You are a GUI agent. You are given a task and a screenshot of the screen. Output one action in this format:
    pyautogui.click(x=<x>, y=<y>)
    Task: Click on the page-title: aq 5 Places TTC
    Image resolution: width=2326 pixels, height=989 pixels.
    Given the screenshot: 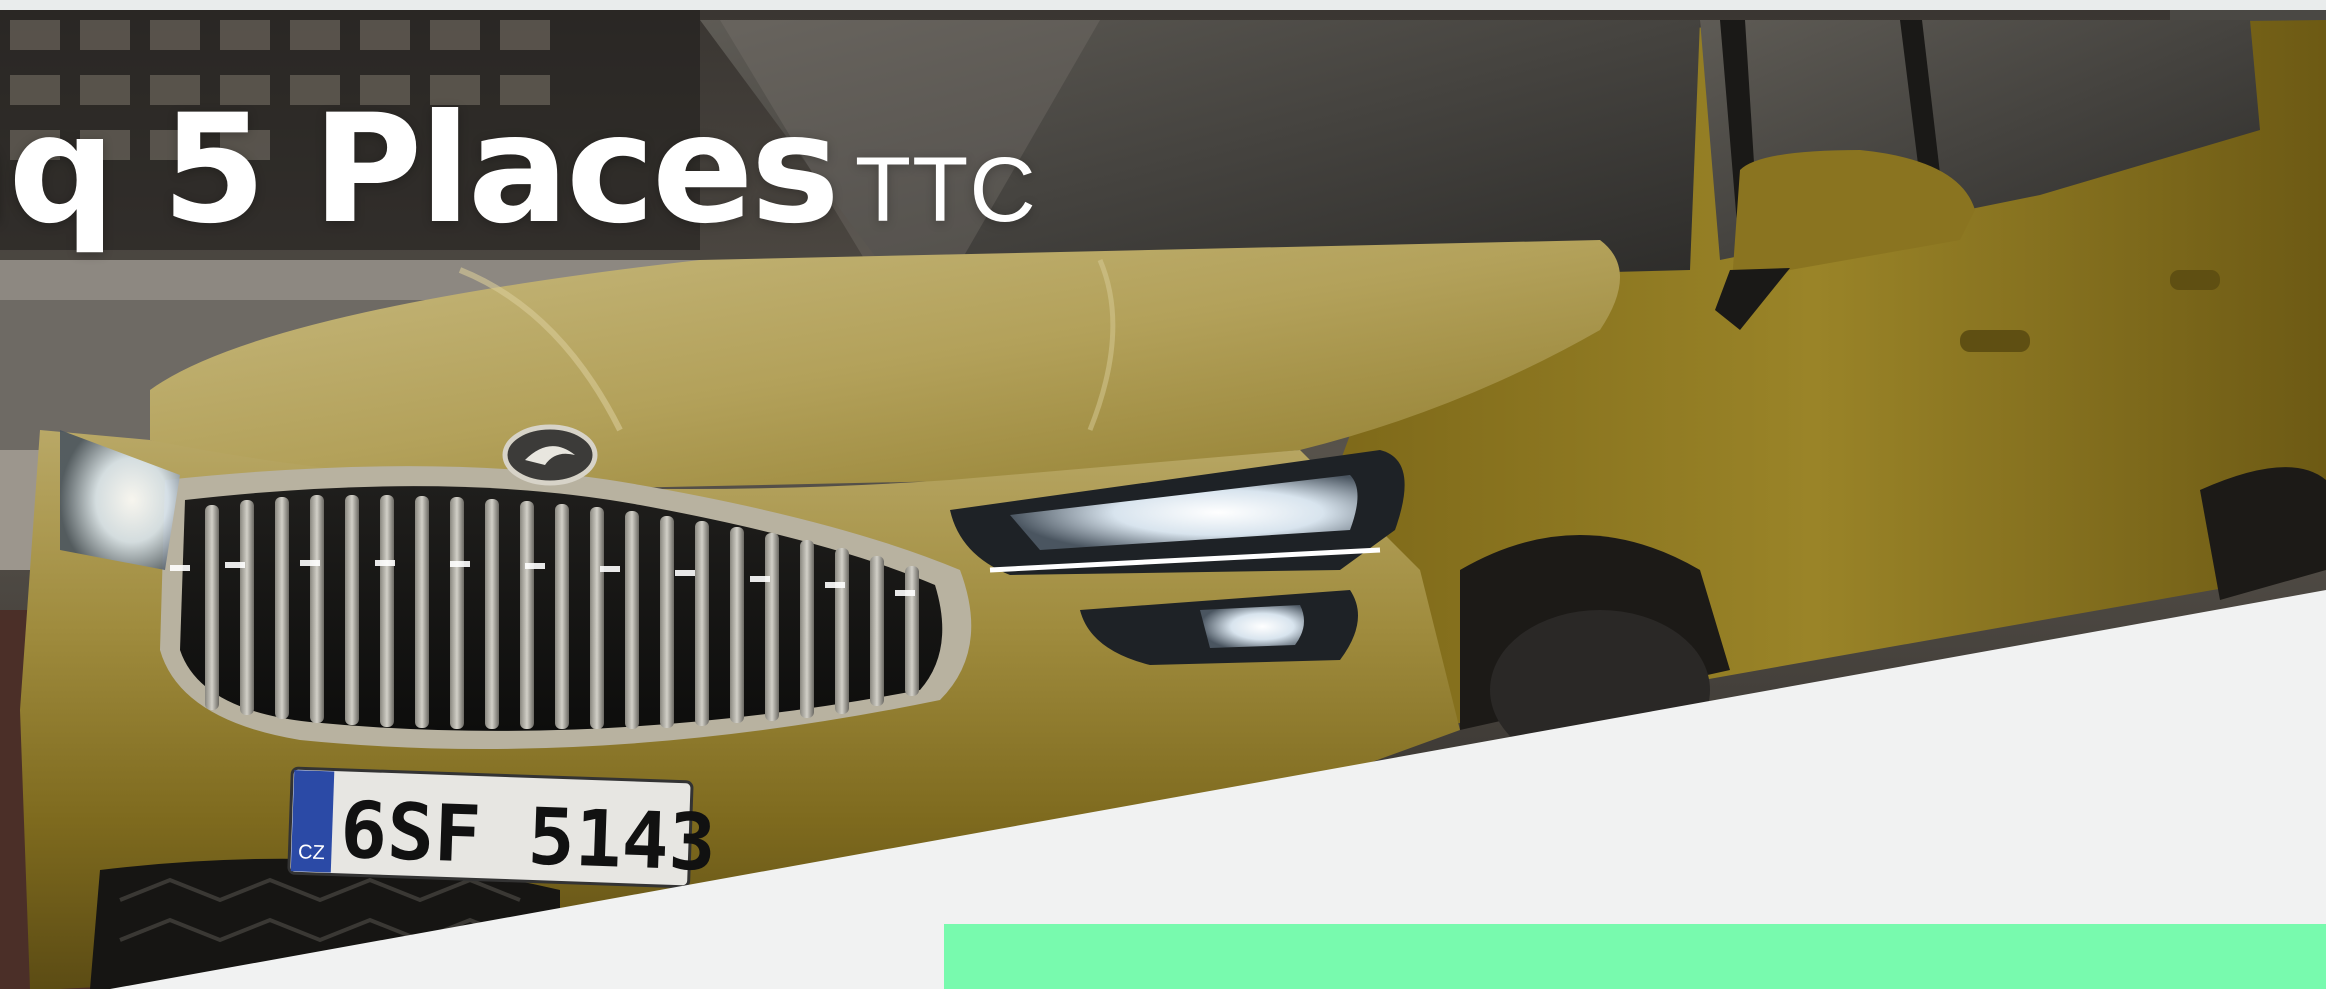 What is the action you would take?
    pyautogui.click(x=518, y=170)
    